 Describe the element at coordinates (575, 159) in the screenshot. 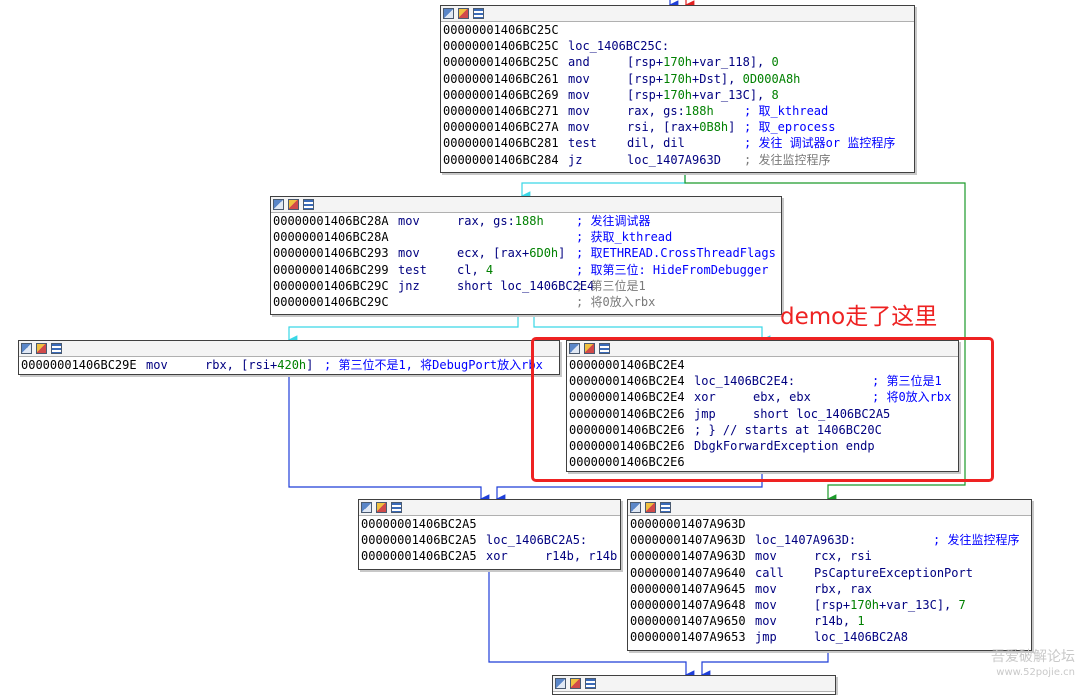

I see `instruction-mnemonic: jz` at that location.